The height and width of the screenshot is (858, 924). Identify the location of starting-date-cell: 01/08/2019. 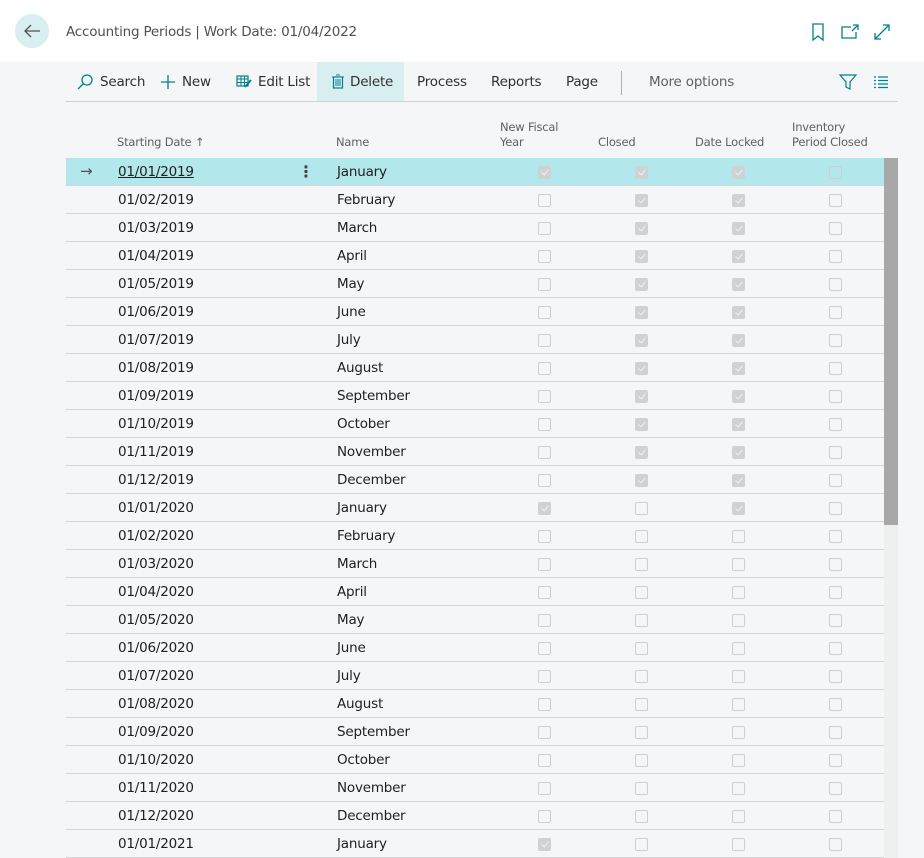
(156, 368).